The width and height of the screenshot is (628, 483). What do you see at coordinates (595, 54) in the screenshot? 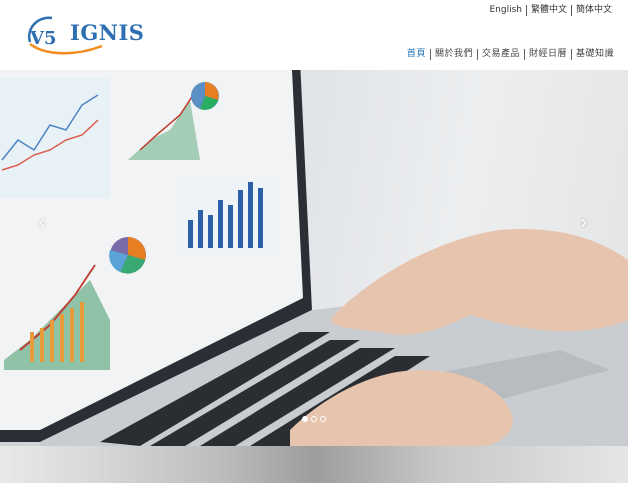
I see `nav-item-knowledge: 基礎知識` at bounding box center [595, 54].